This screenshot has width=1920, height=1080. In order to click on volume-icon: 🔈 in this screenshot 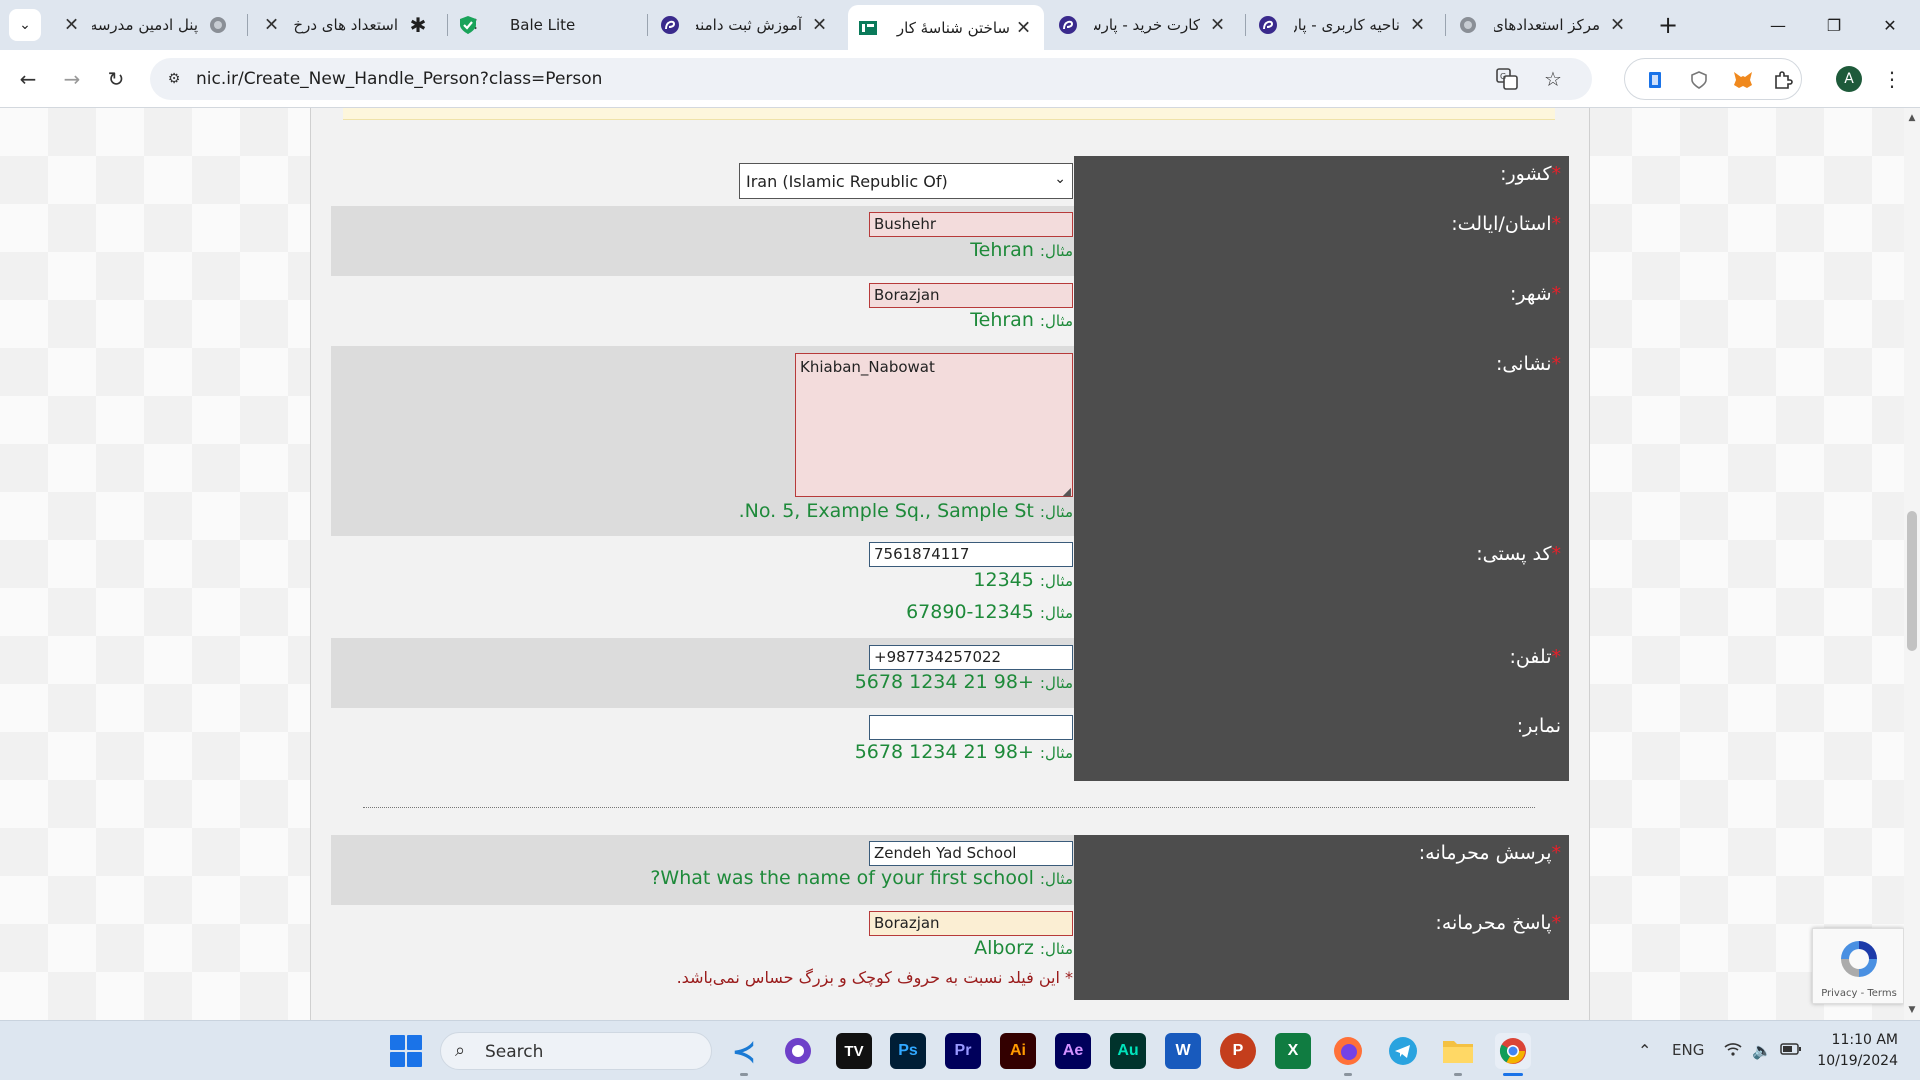, I will do `click(1762, 1050)`.